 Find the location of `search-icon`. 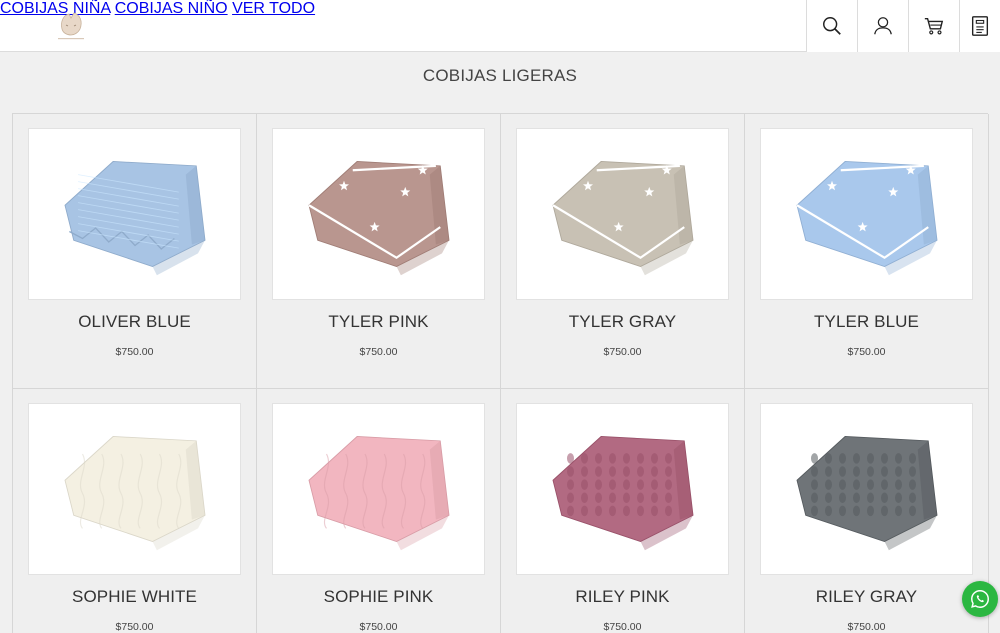

search-icon is located at coordinates (832, 26).